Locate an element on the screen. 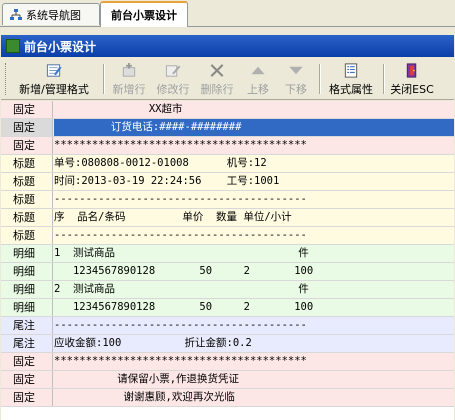 The width and height of the screenshot is (455, 420). tab-system-navigation: 系统导航图 is located at coordinates (51, 14).